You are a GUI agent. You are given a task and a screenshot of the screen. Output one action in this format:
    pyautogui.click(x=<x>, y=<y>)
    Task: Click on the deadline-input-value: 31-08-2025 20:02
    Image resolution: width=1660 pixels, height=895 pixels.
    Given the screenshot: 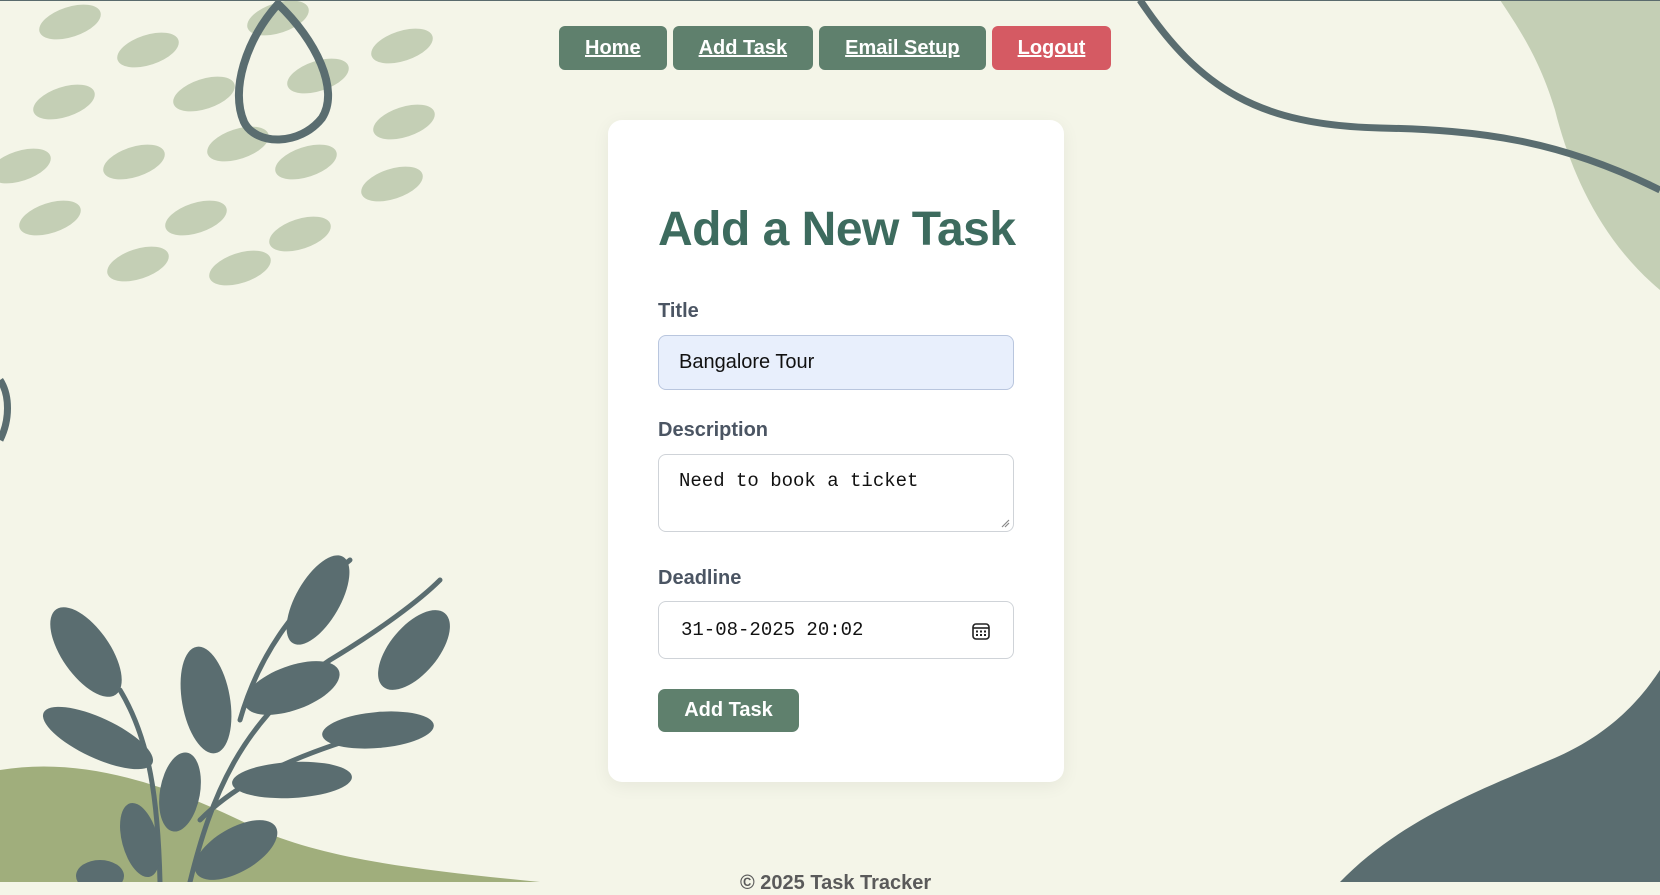 What is the action you would take?
    pyautogui.click(x=772, y=630)
    